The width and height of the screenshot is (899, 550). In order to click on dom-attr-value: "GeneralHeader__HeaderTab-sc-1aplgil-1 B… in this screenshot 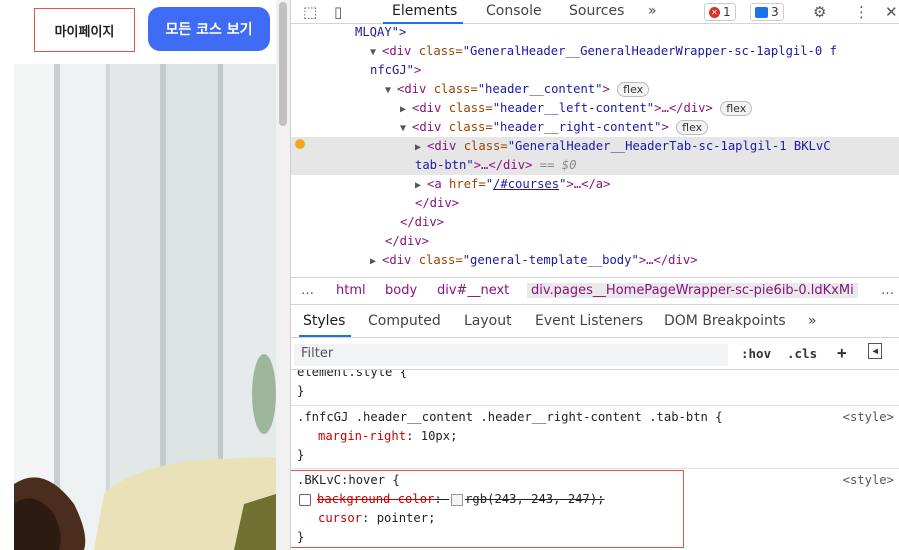, I will do `click(669, 146)`.